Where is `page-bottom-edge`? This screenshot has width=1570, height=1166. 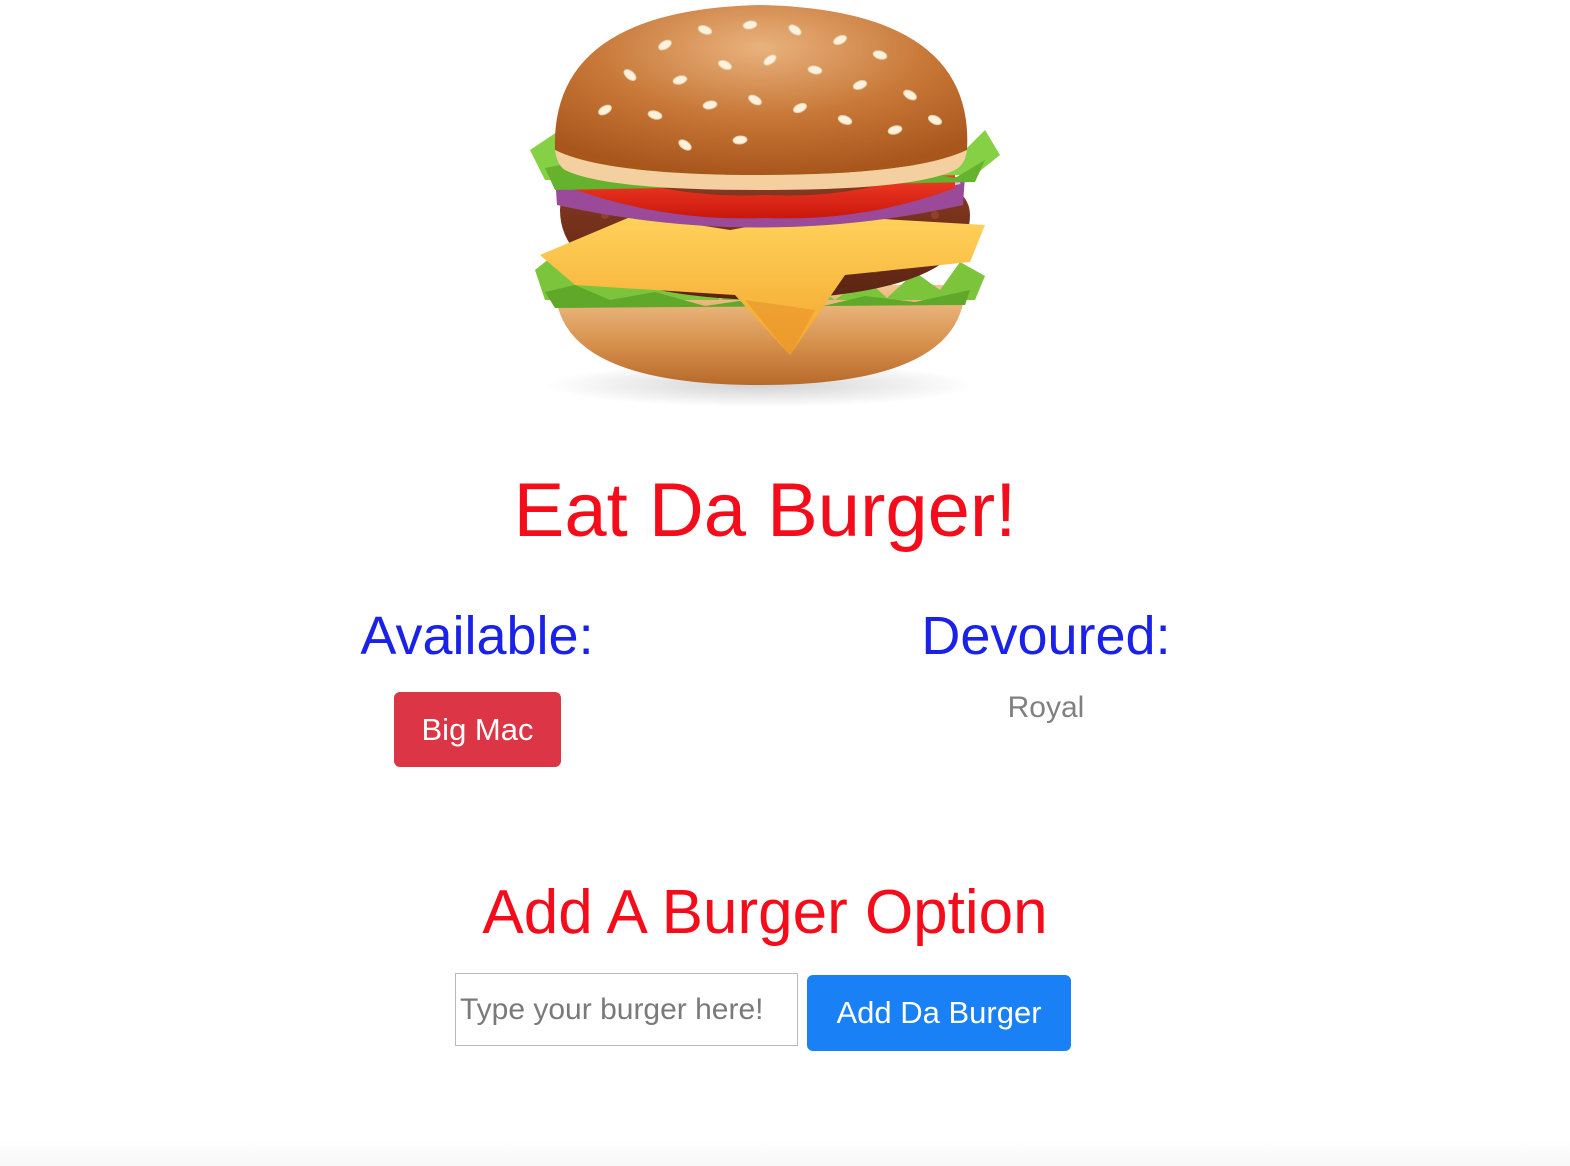 page-bottom-edge is located at coordinates (785, 1152).